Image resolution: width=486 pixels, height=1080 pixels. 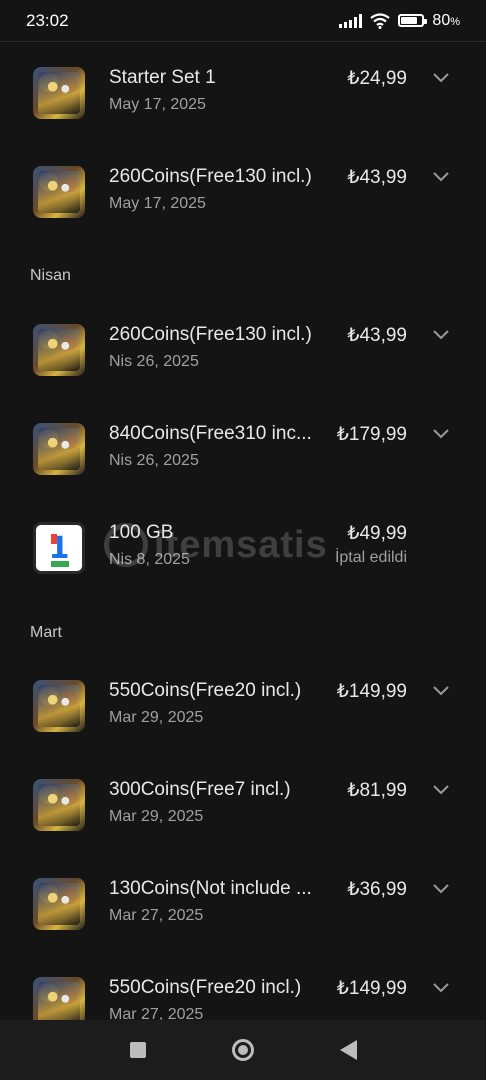 I want to click on home-button, so click(x=242, y=1050).